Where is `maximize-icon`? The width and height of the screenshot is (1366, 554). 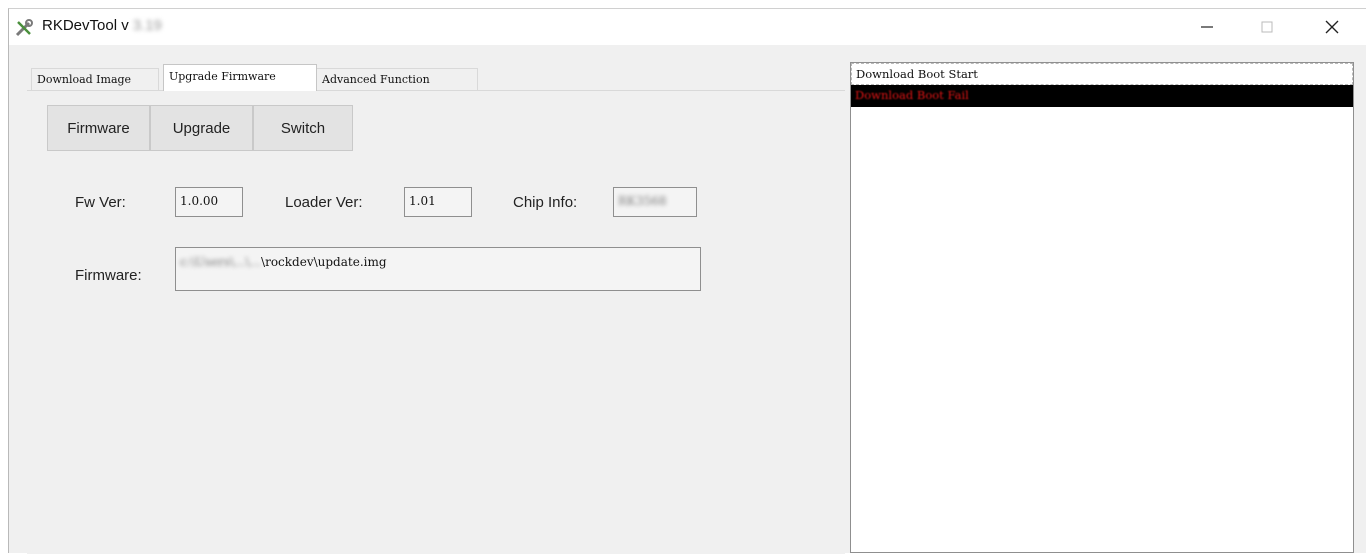
maximize-icon is located at coordinates (1267, 27).